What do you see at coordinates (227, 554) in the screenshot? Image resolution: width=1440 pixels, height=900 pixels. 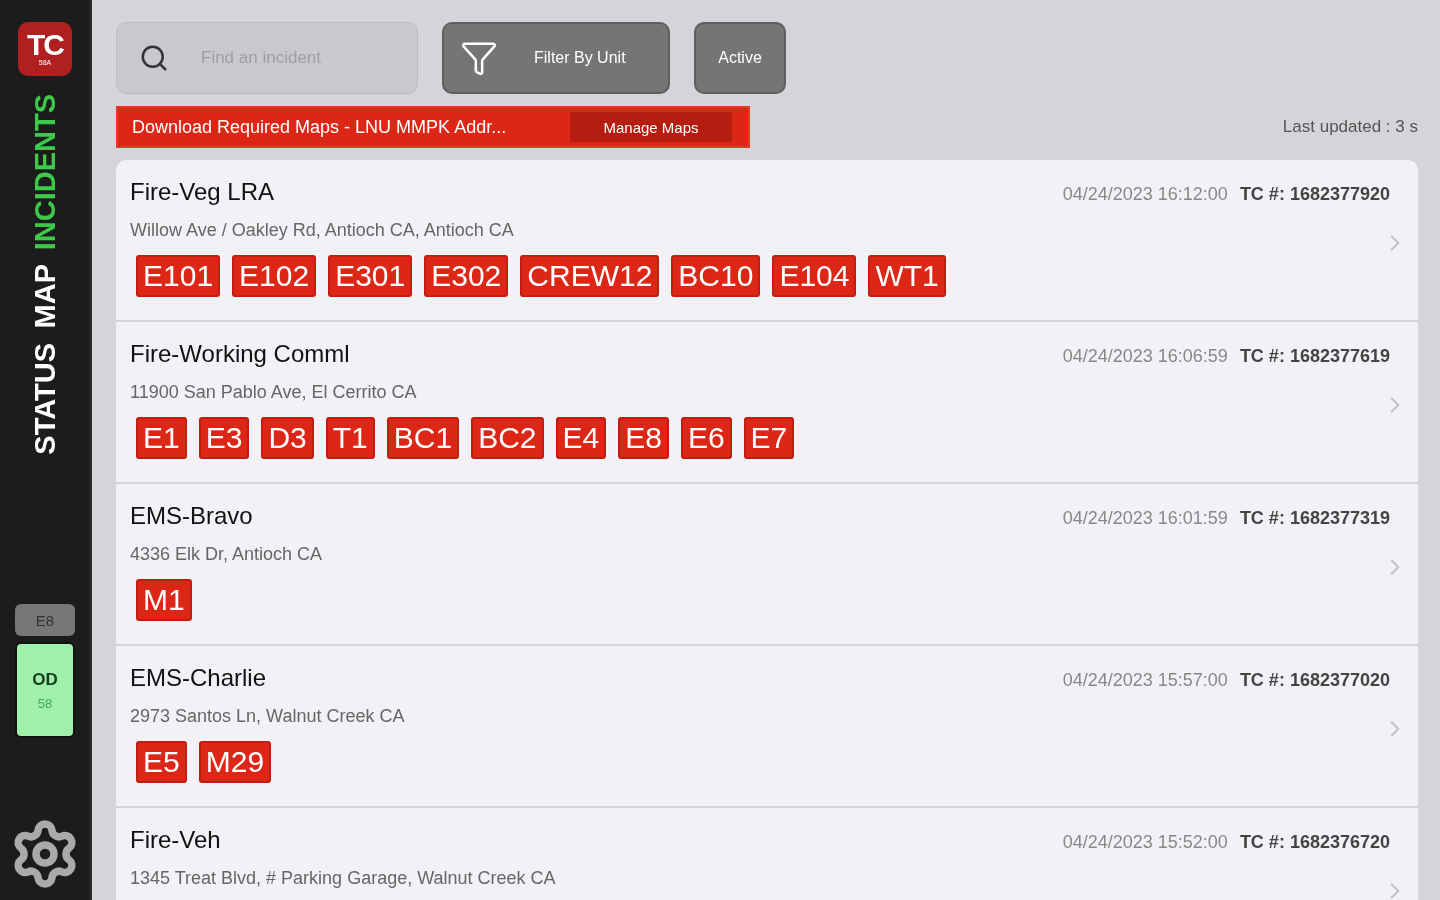 I see `incident-address: 4336 Elk Dr, Antioch CA` at bounding box center [227, 554].